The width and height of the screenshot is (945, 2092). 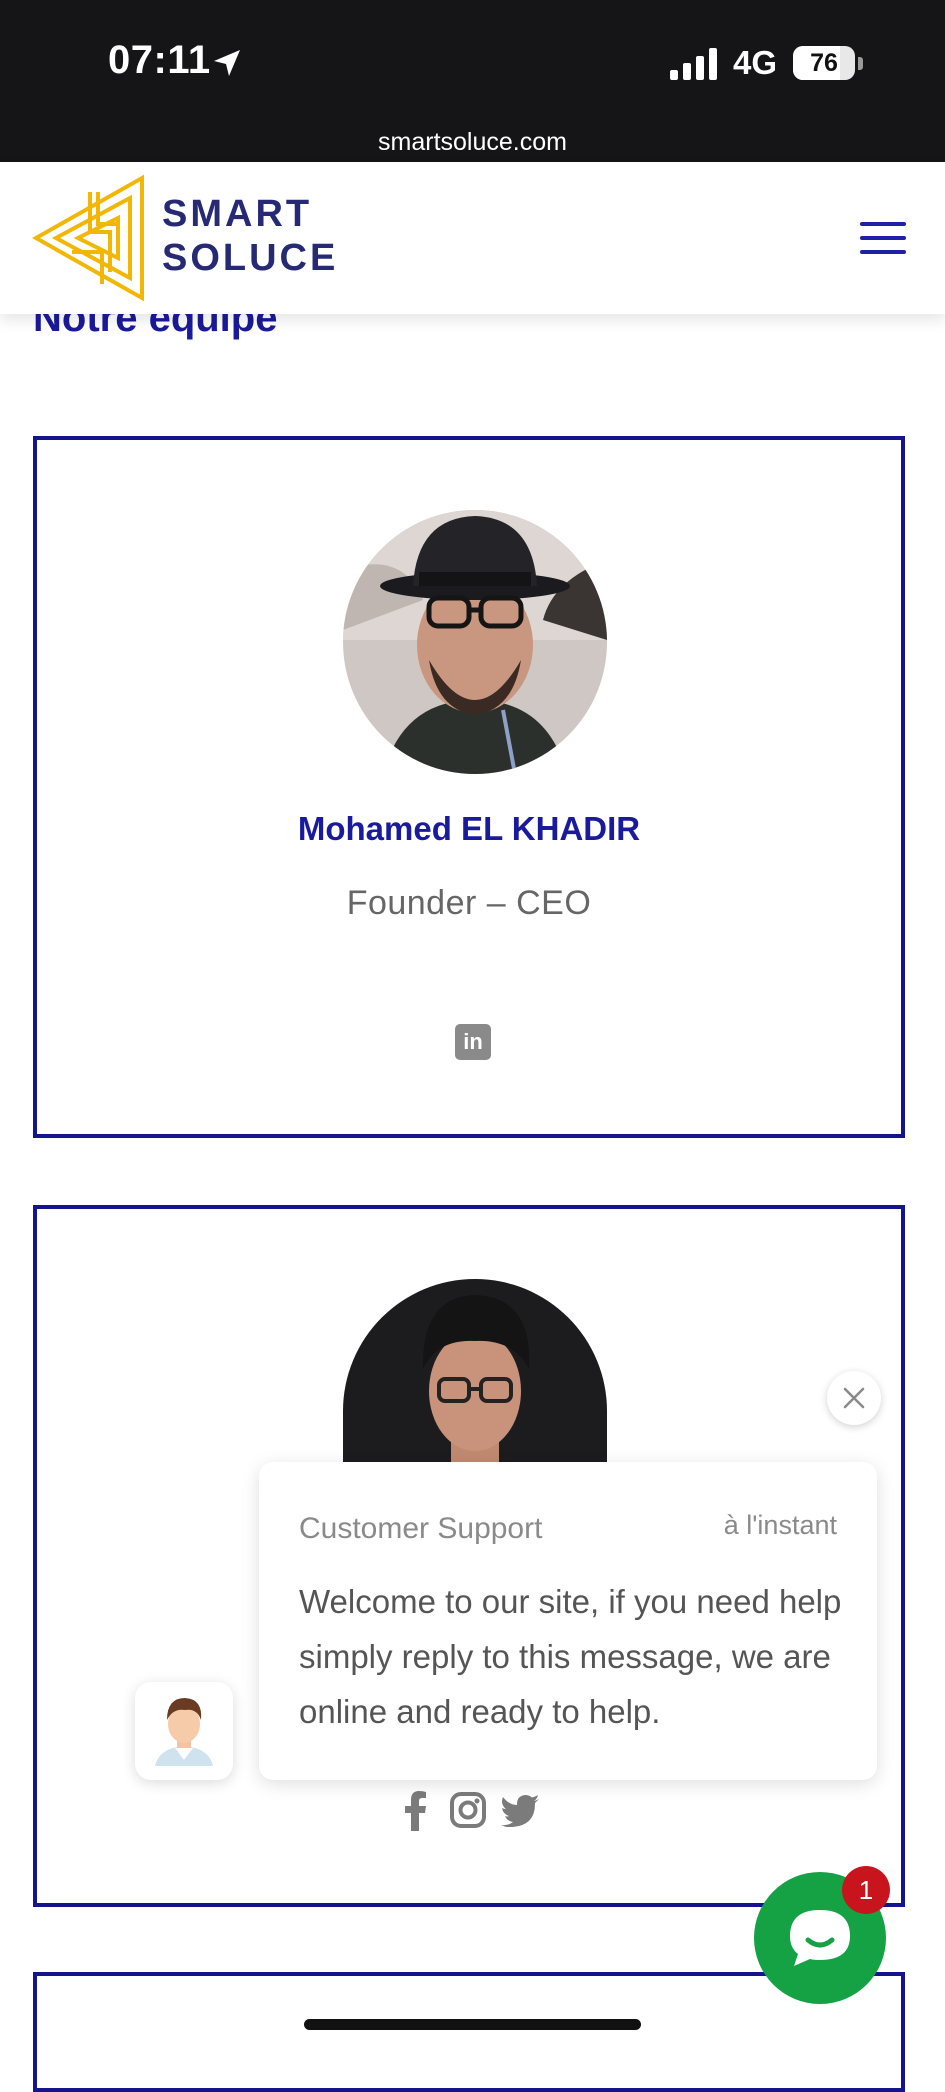 I want to click on cellular-signal-icon, so click(x=693, y=64).